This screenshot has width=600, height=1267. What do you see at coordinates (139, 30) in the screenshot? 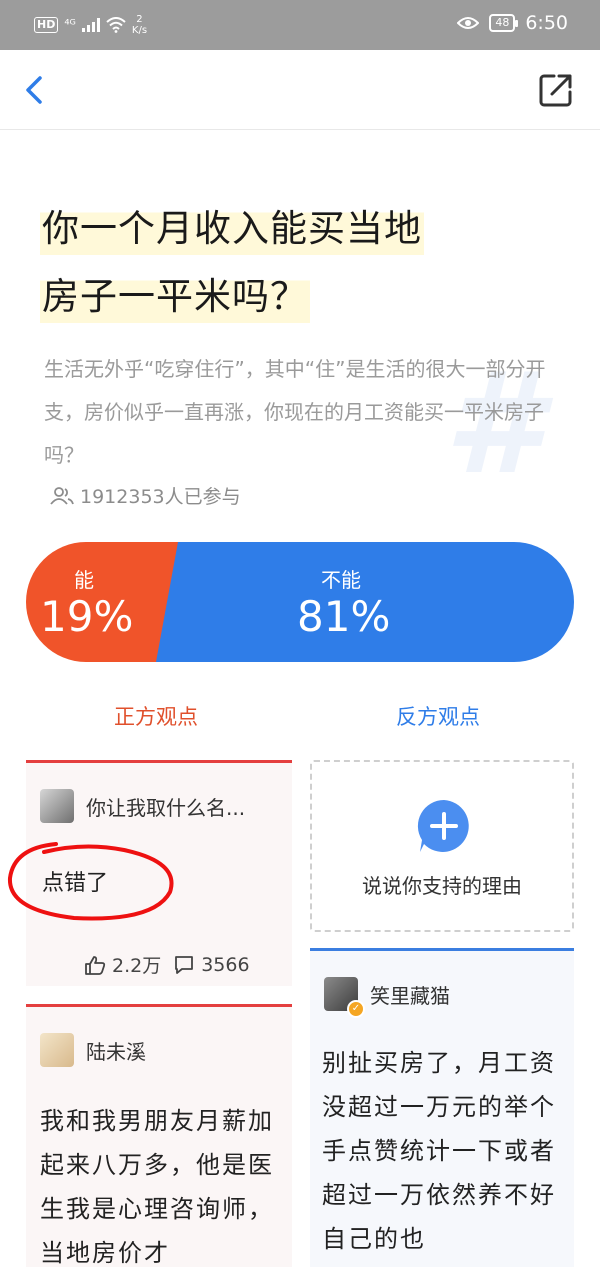
I see `net-speed-unit: K/s` at bounding box center [139, 30].